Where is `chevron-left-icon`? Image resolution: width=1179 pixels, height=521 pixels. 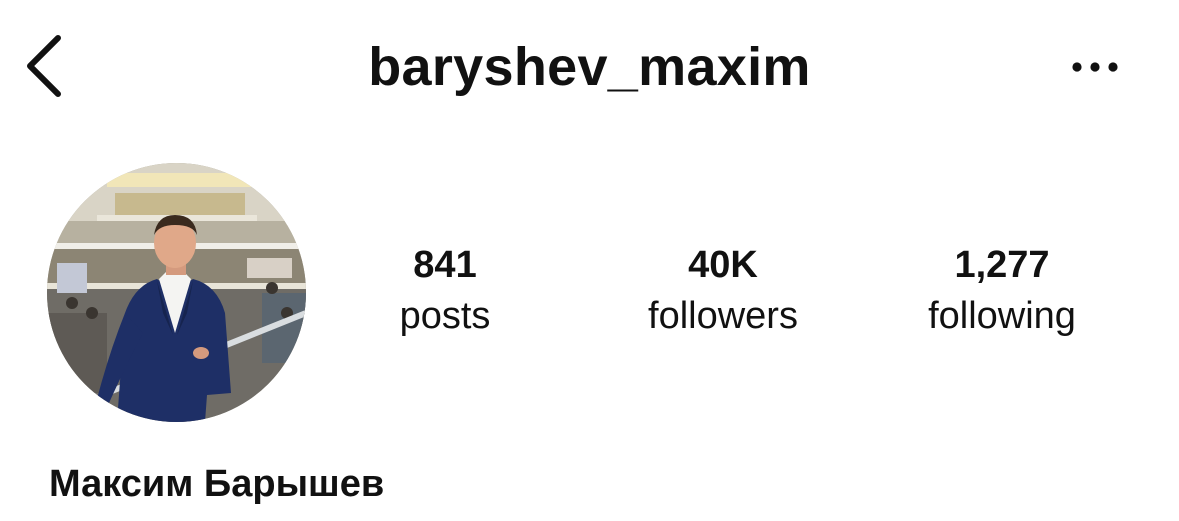 chevron-left-icon is located at coordinates (44, 66).